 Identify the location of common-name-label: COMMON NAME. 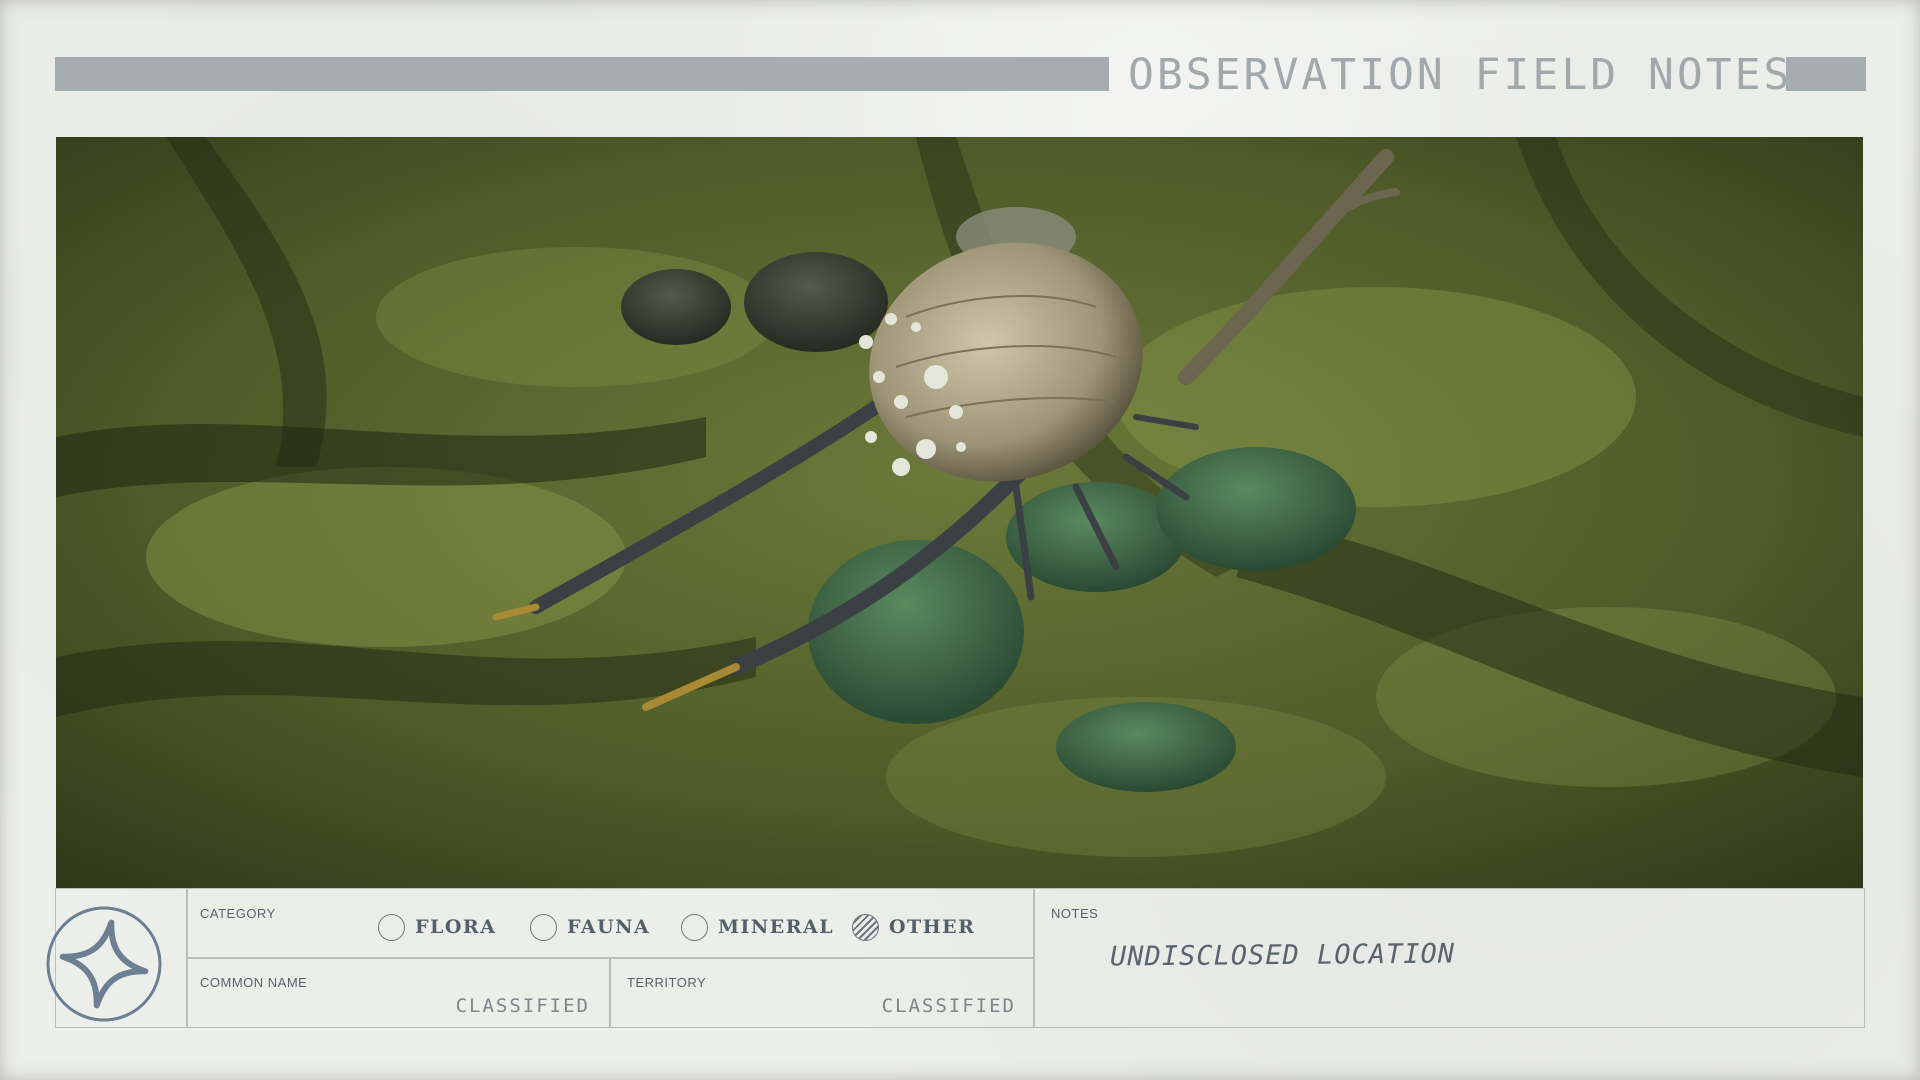
(254, 982).